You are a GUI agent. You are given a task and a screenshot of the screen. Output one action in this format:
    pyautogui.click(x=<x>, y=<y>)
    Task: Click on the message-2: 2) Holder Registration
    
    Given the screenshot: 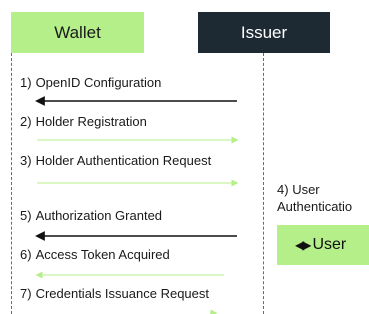 What is the action you would take?
    pyautogui.click(x=83, y=122)
    